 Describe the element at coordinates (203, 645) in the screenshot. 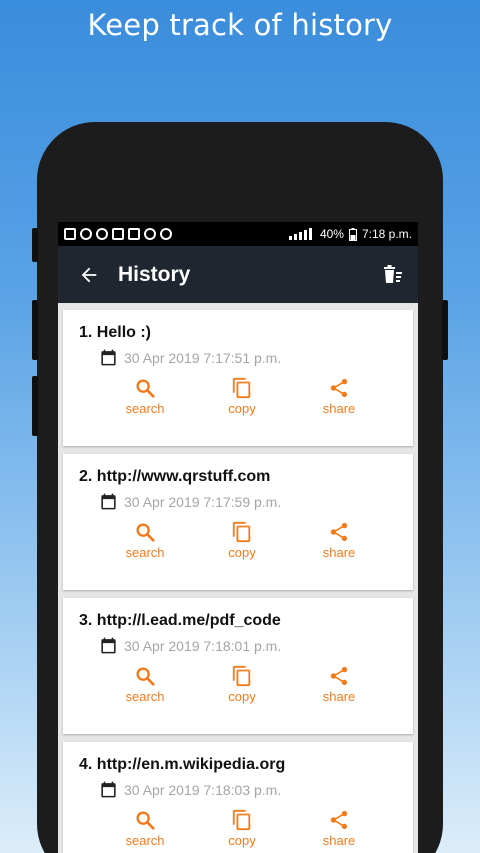

I see `history-item-timestamp: 30 Apr 2019 7:18:01 p.m.` at that location.